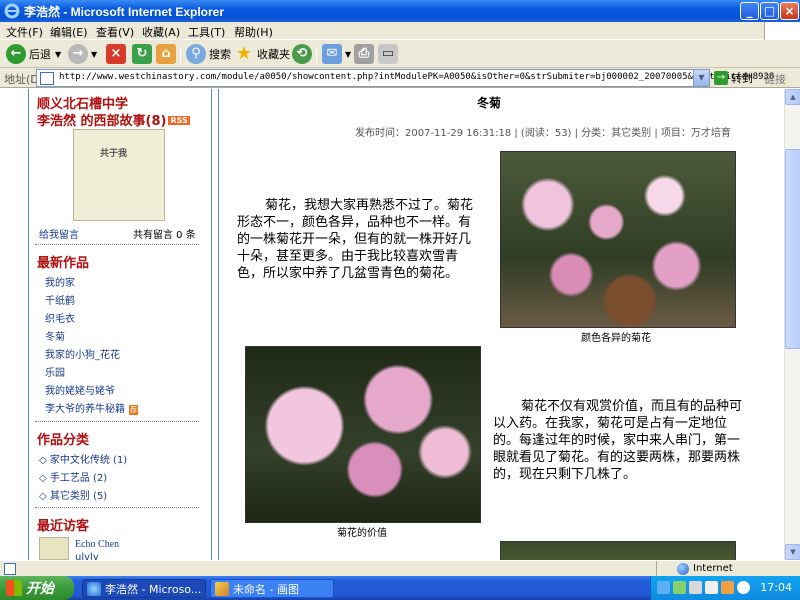 This screenshot has width=800, height=600. What do you see at coordinates (683, 569) in the screenshot?
I see `globe-icon` at bounding box center [683, 569].